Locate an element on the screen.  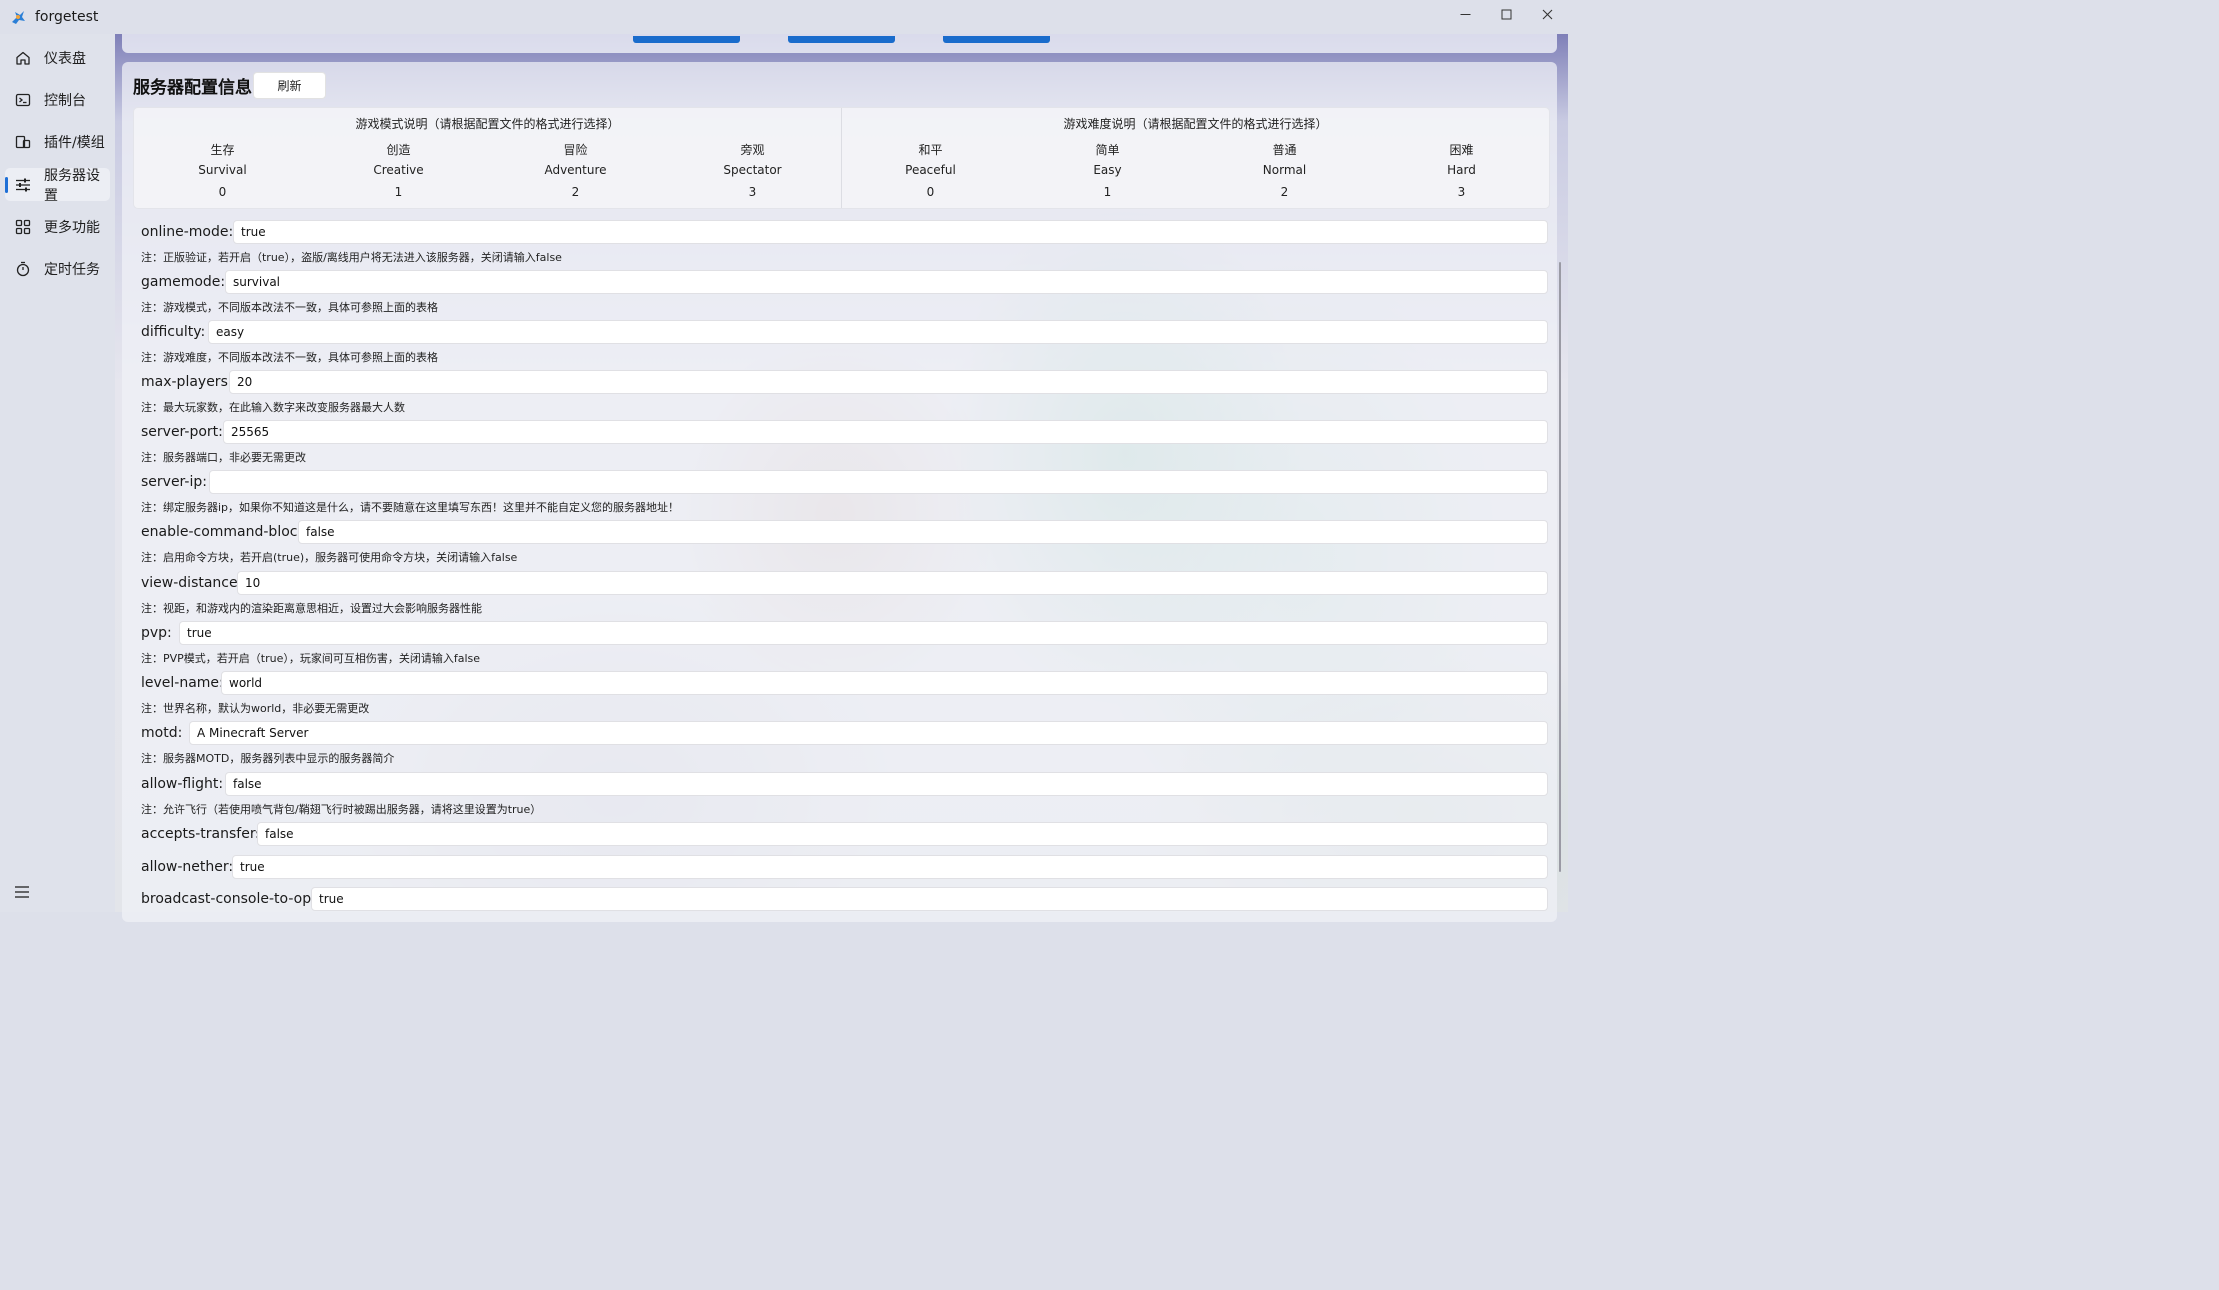
sidebar-item-console: 控制台 is located at coordinates (57, 99).